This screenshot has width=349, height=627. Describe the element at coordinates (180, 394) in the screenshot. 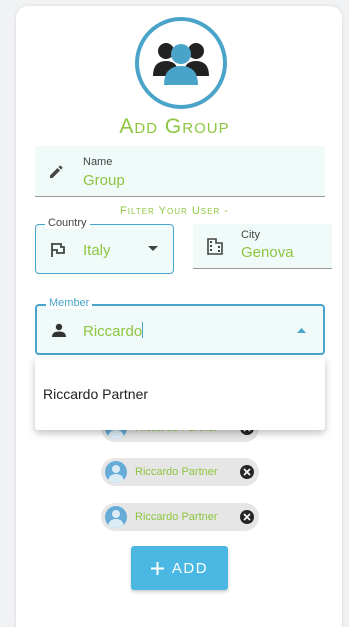

I see `member-options-dropdown: Riccardo Partner` at that location.